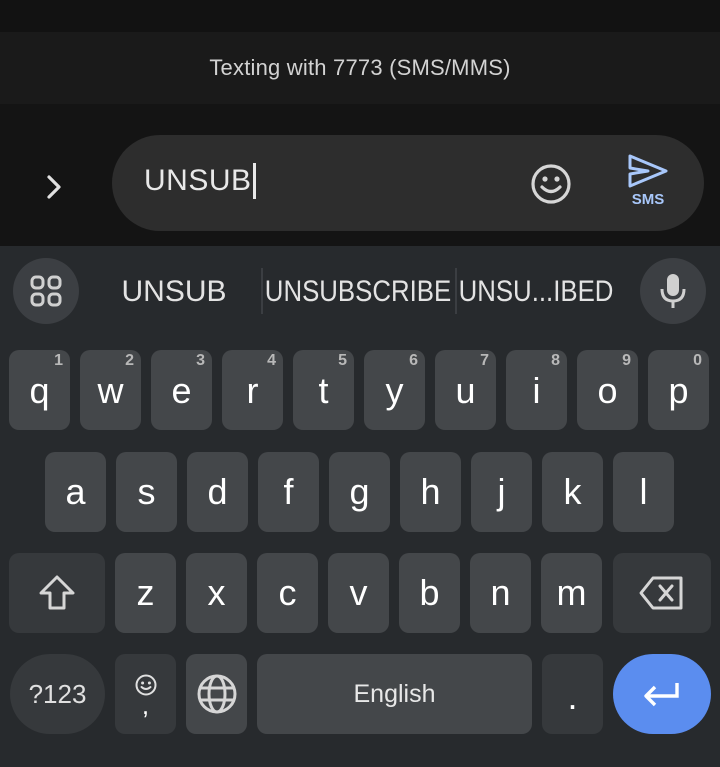  I want to click on key-t: 5t, so click(323, 390).